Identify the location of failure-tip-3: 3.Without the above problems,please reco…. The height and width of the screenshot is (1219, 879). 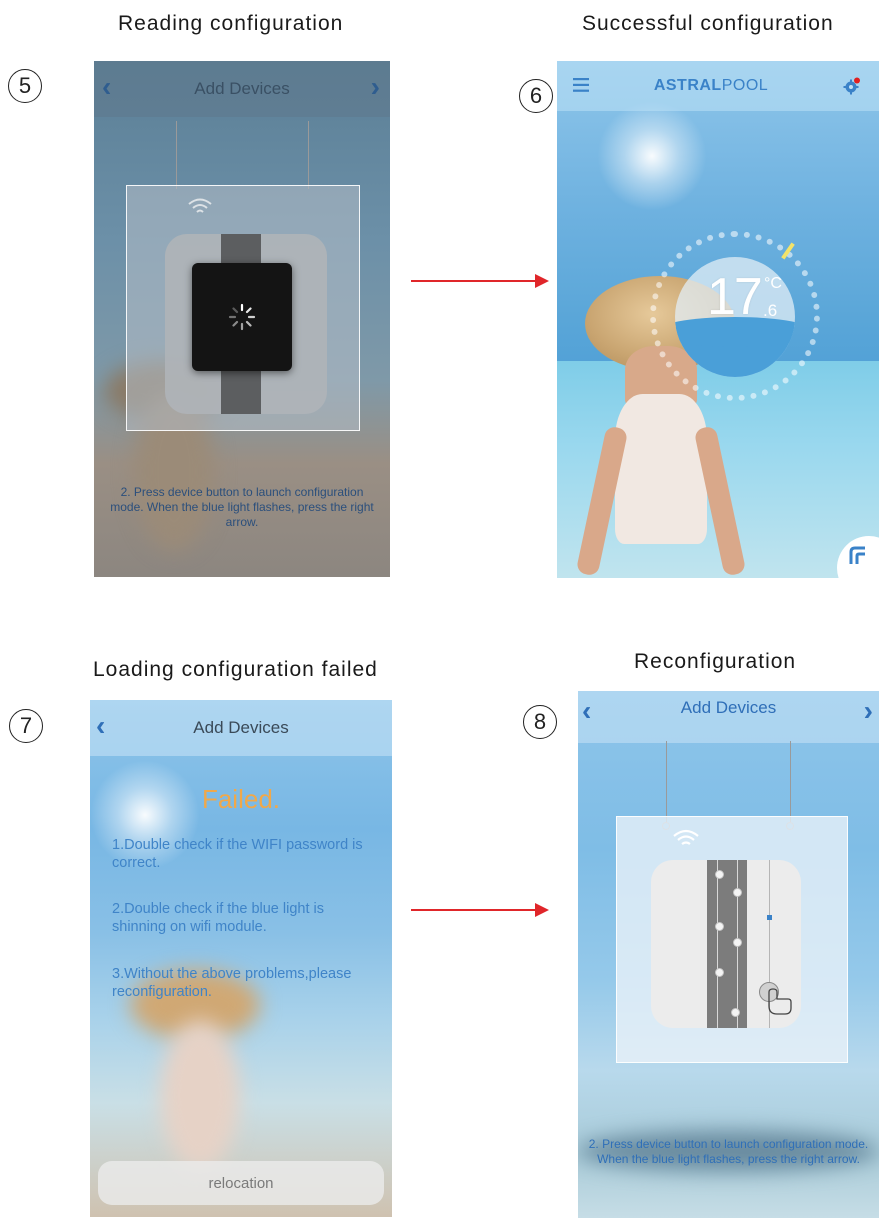
(232, 983).